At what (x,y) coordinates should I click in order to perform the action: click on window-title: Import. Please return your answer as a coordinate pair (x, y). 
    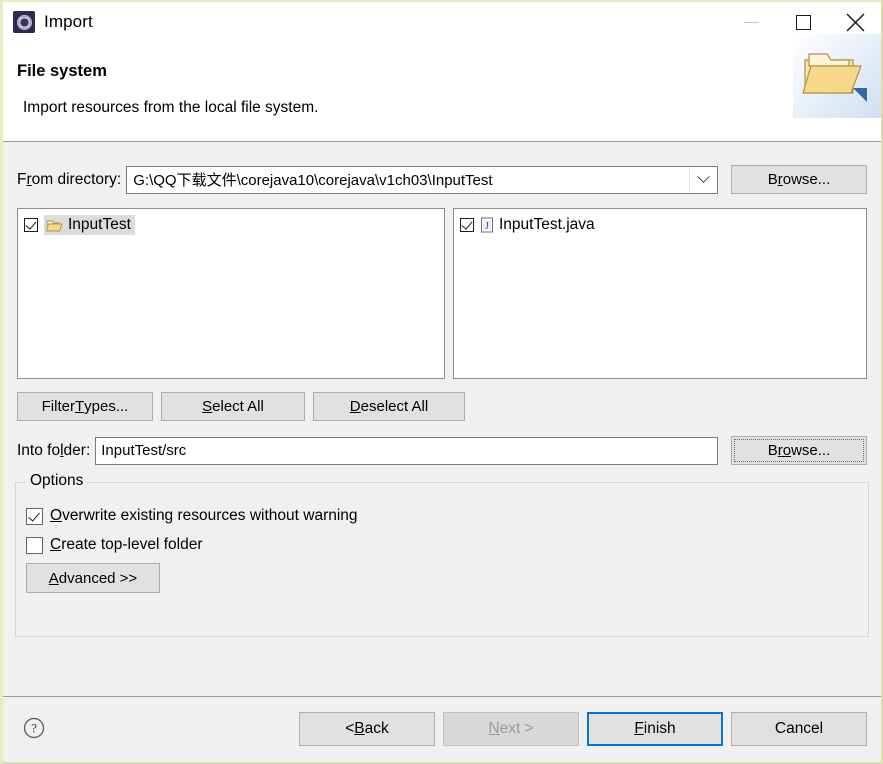
    Looking at the image, I should click on (68, 21).